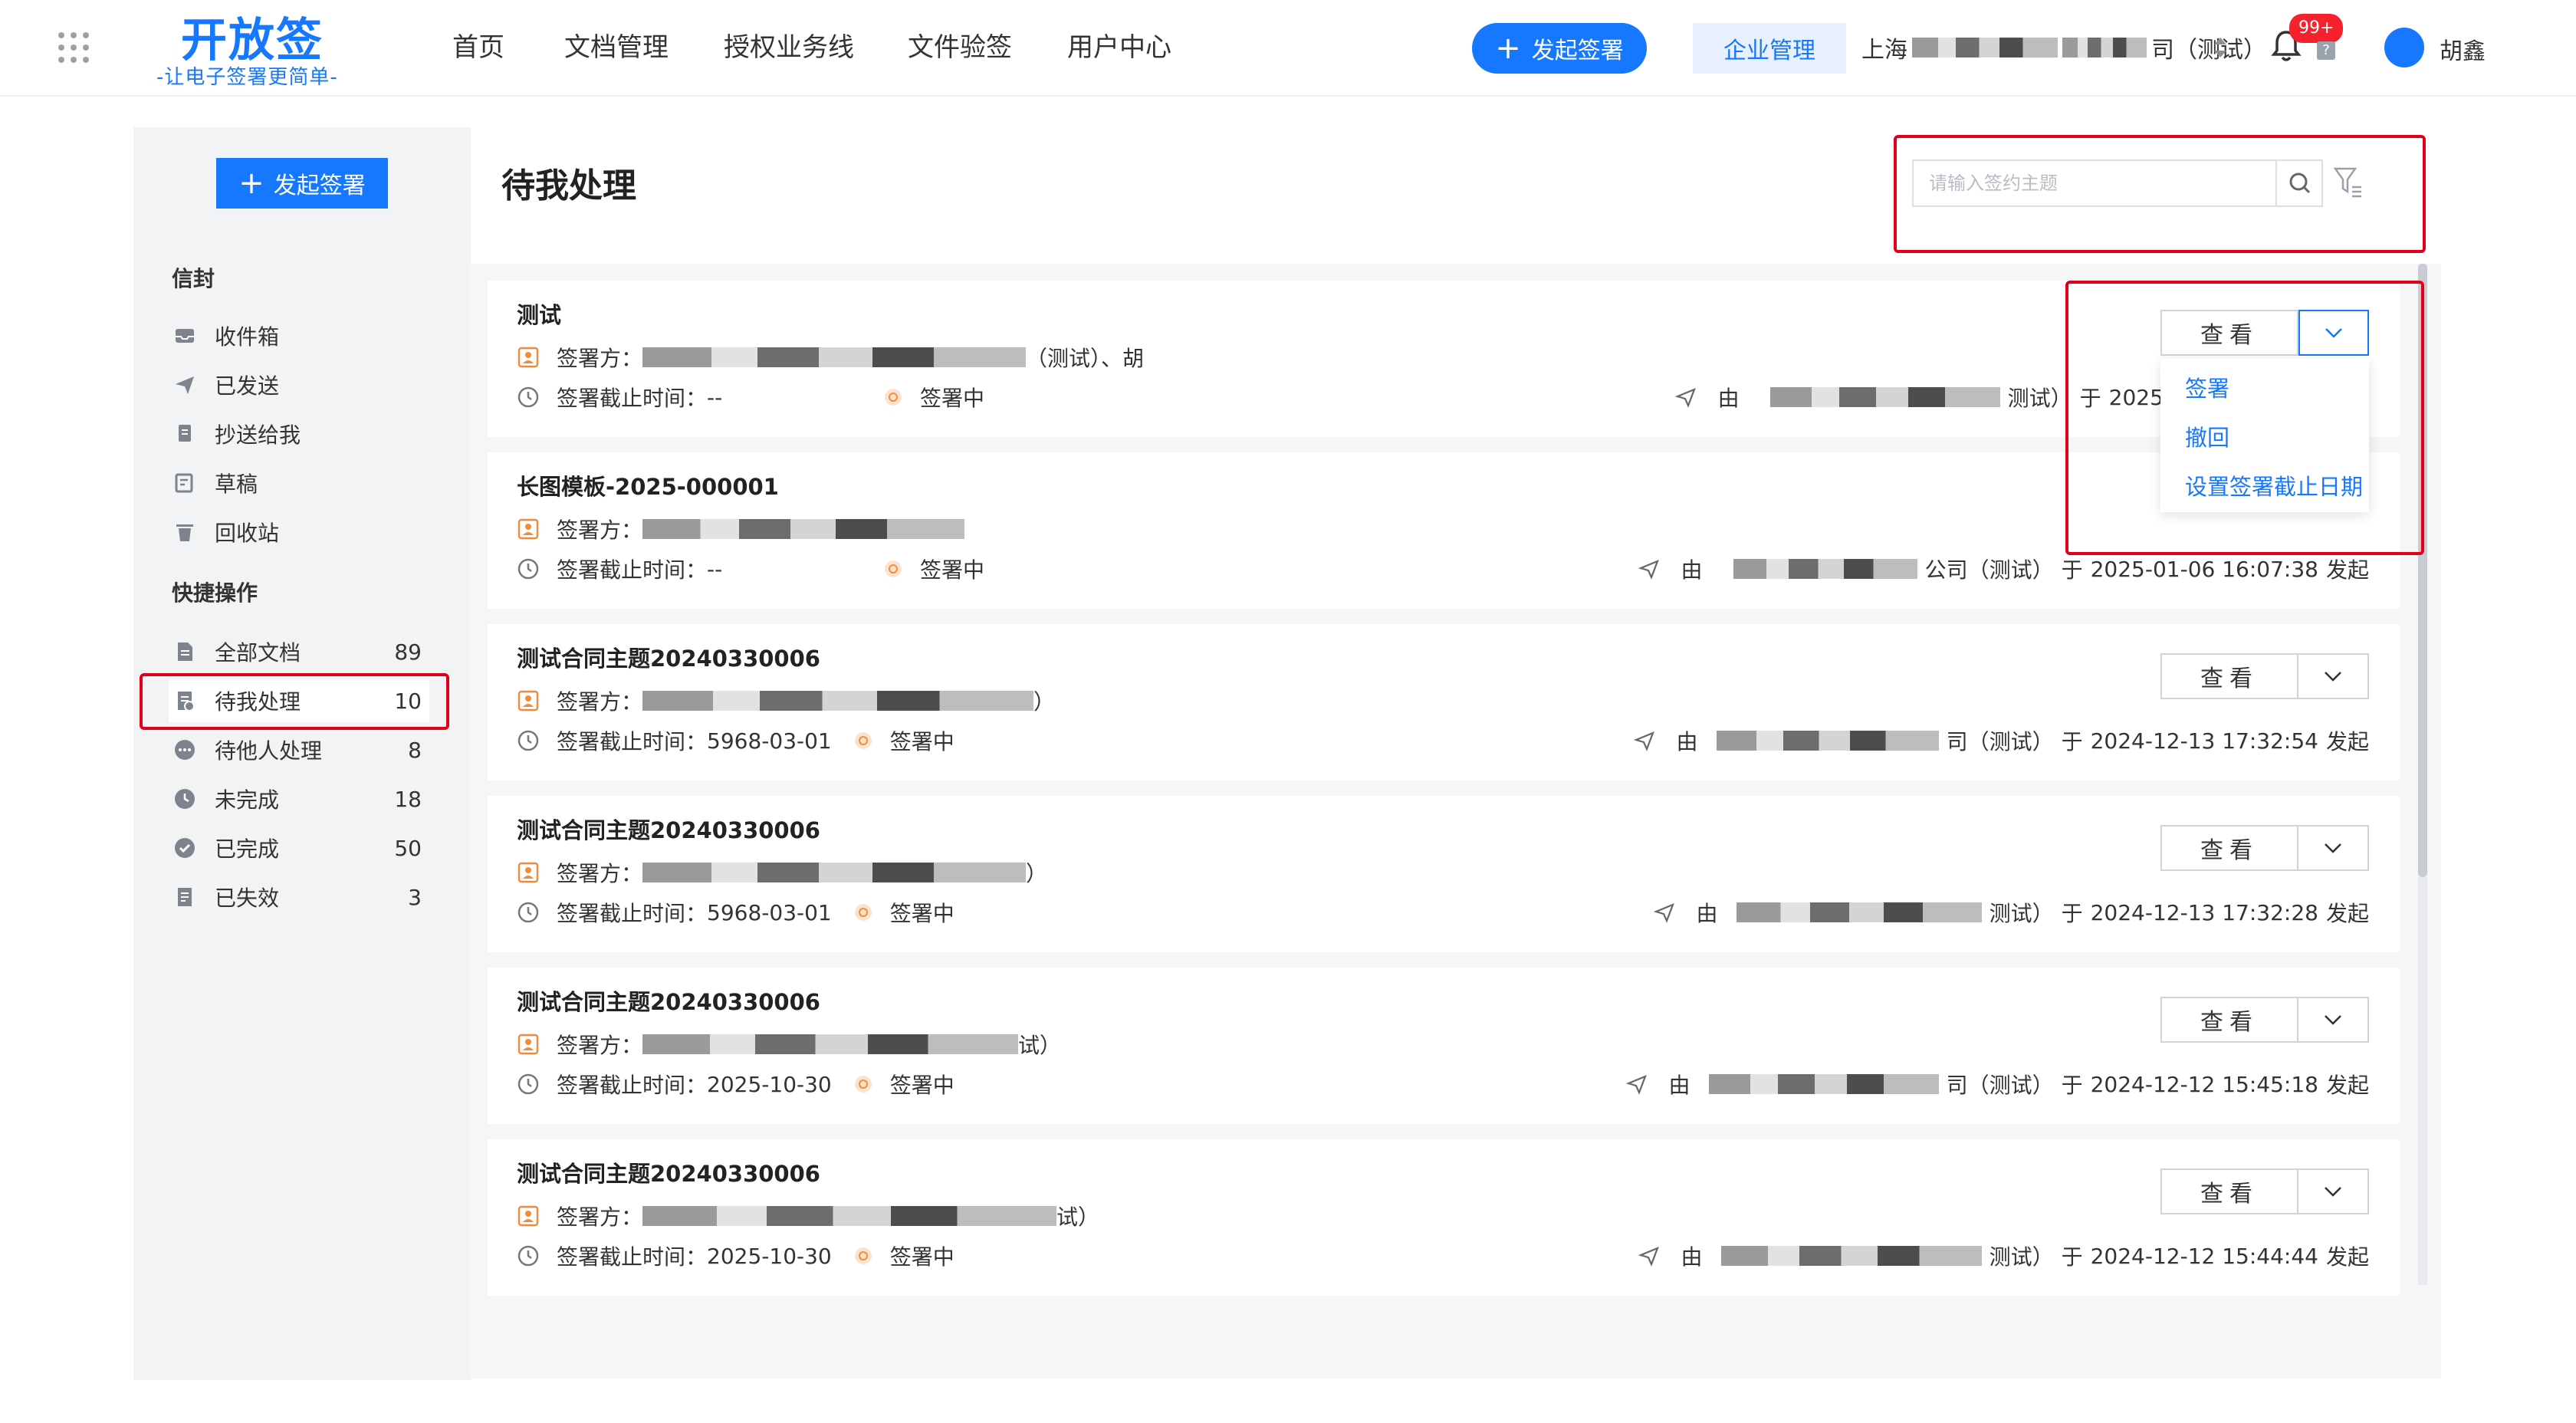 The height and width of the screenshot is (1423, 2576). I want to click on sidebar-item-inbox: 收件箱, so click(299, 335).